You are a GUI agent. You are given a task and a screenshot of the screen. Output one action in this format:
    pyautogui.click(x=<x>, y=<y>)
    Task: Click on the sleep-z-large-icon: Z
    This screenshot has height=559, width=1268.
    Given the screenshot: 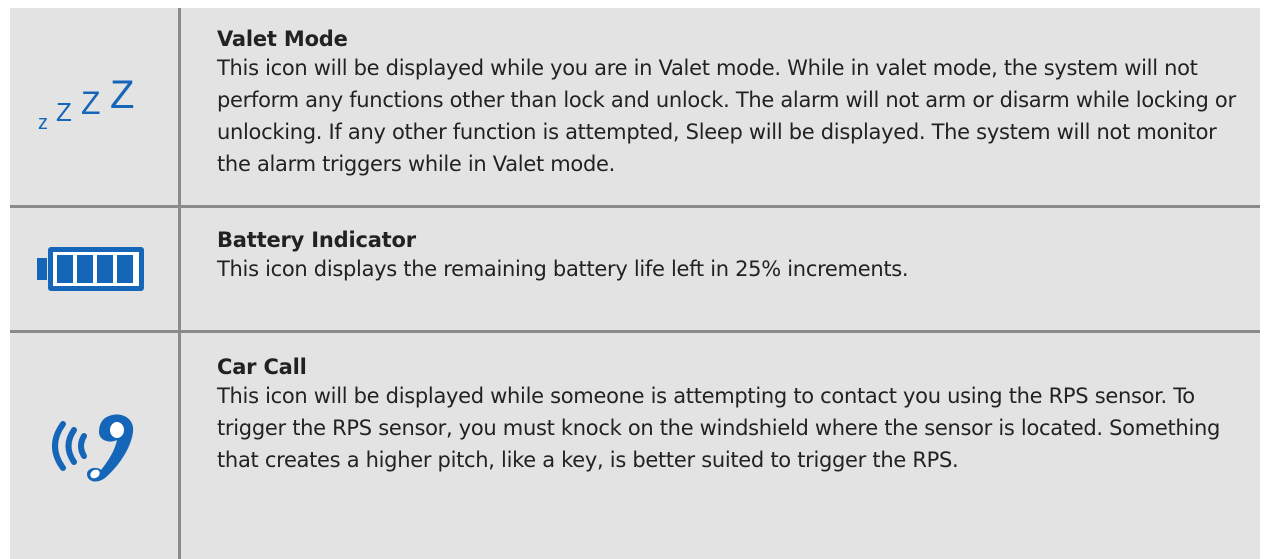 What is the action you would take?
    pyautogui.click(x=91, y=103)
    